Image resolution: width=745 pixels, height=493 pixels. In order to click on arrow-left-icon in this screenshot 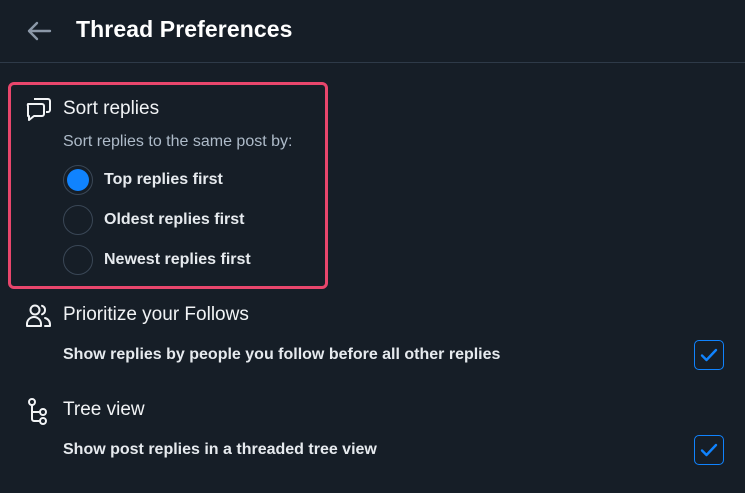, I will do `click(39, 31)`.